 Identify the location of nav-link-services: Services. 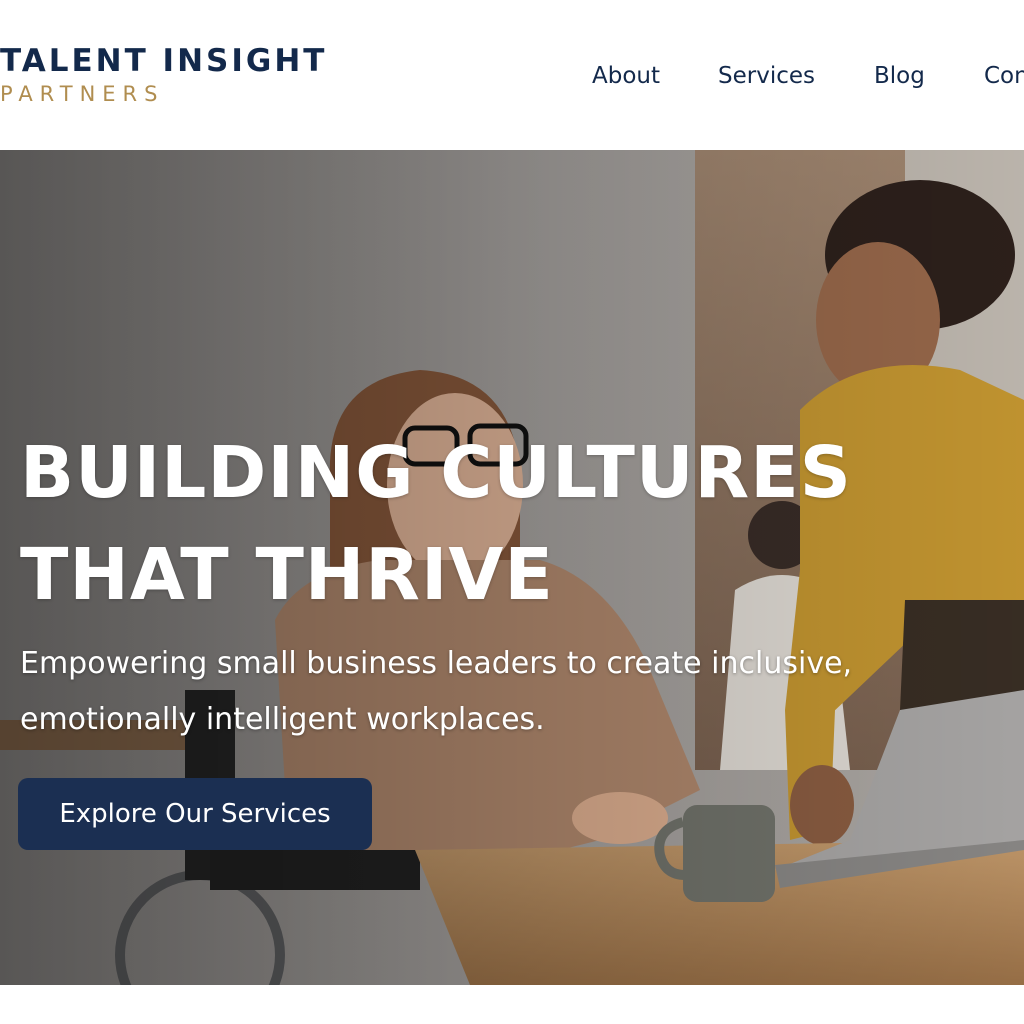
(766, 76).